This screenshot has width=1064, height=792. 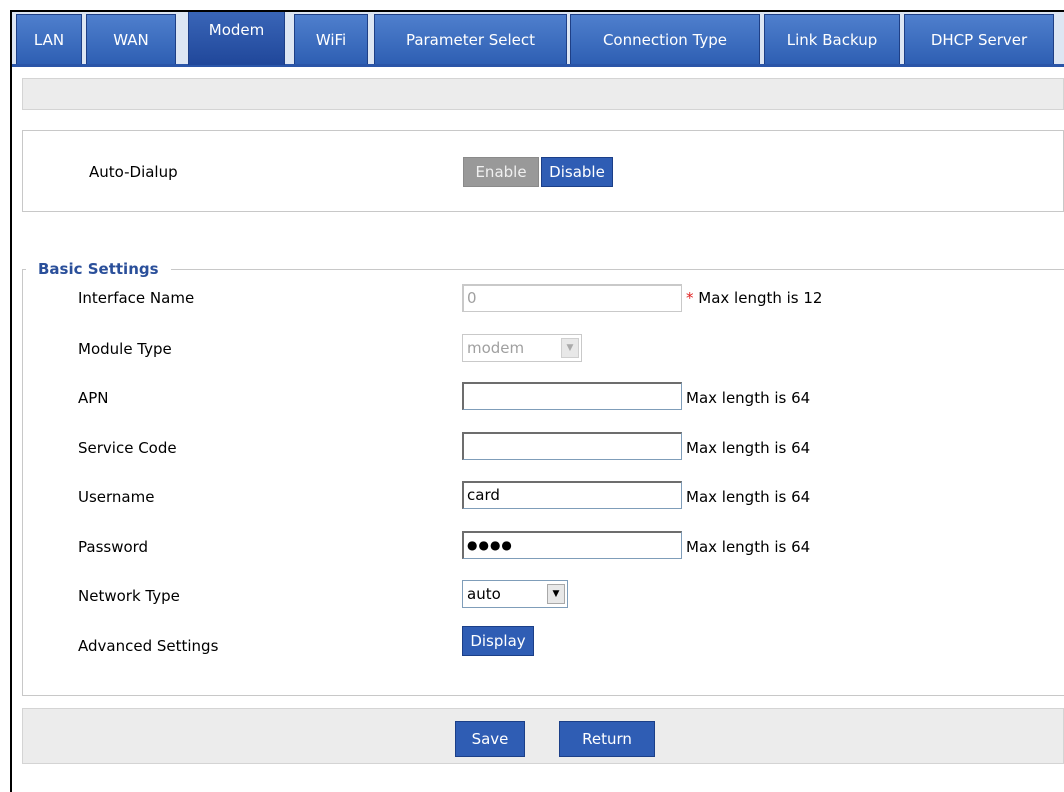 I want to click on tab-connection-type-label: Connection Type, so click(x=665, y=39).